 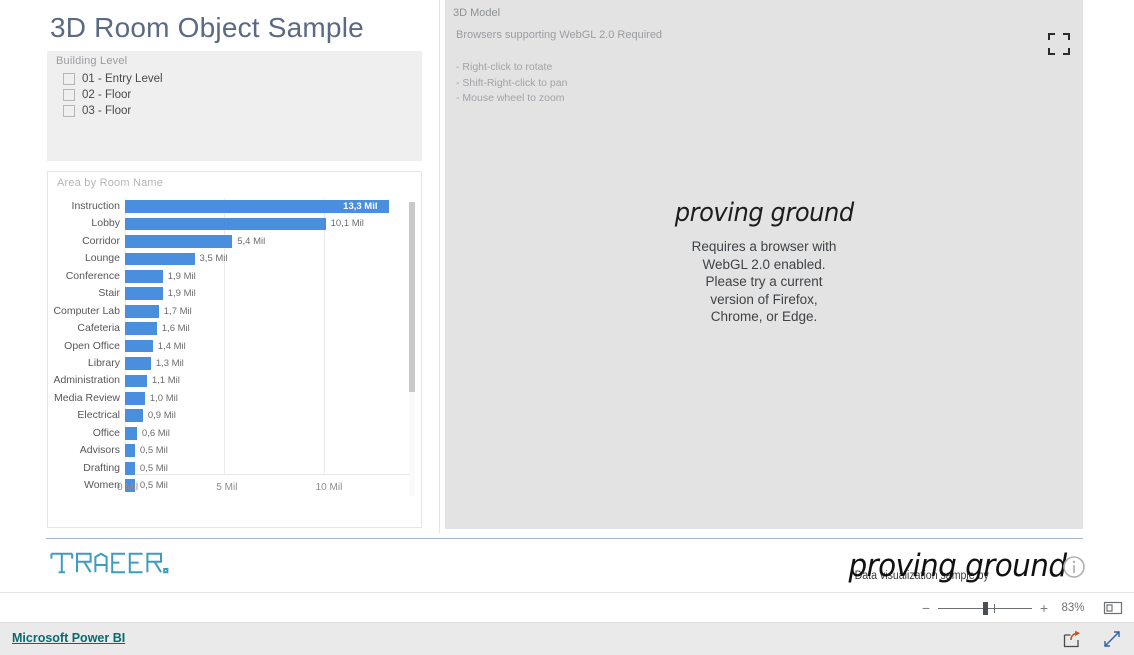 What do you see at coordinates (1072, 639) in the screenshot?
I see `share-icon` at bounding box center [1072, 639].